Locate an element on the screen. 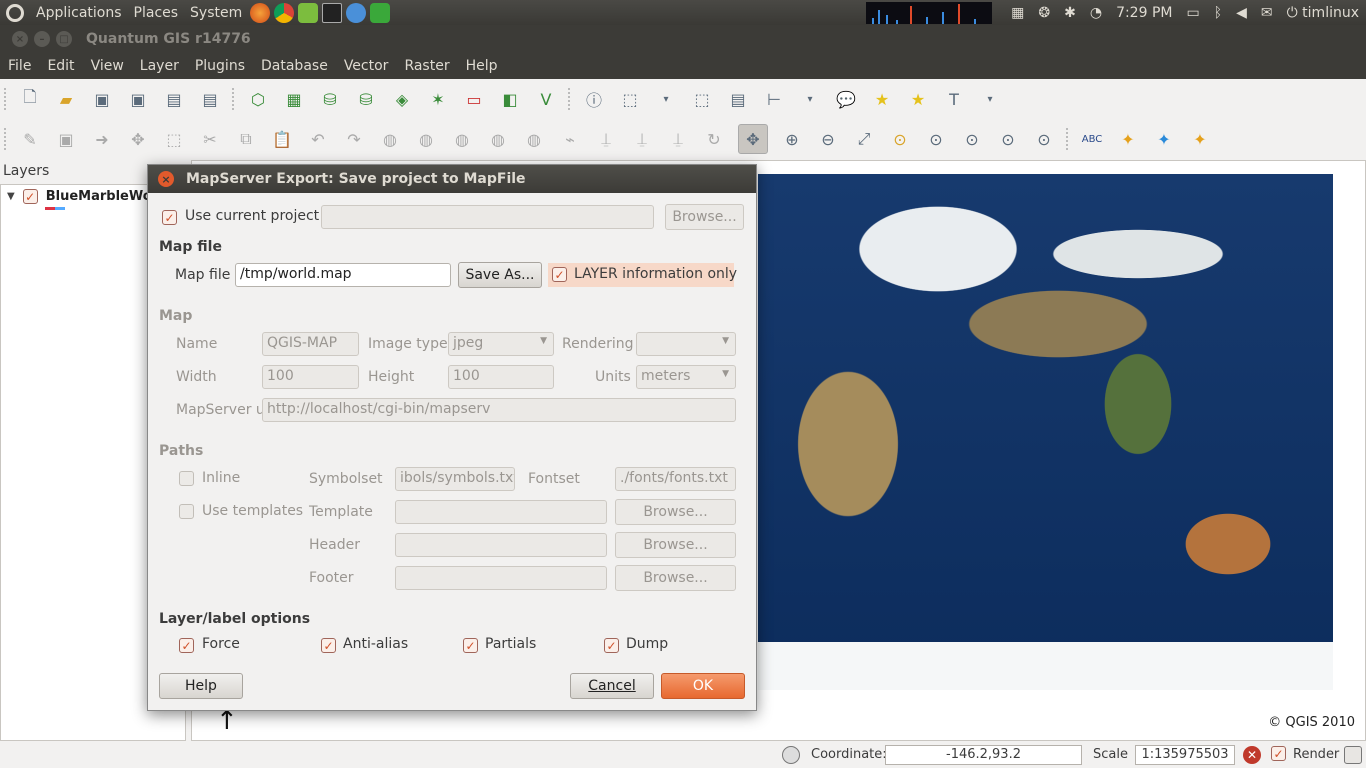 Image resolution: width=1366 pixels, height=768 pixels. add-raster-layer-icon: ▦ is located at coordinates (294, 99).